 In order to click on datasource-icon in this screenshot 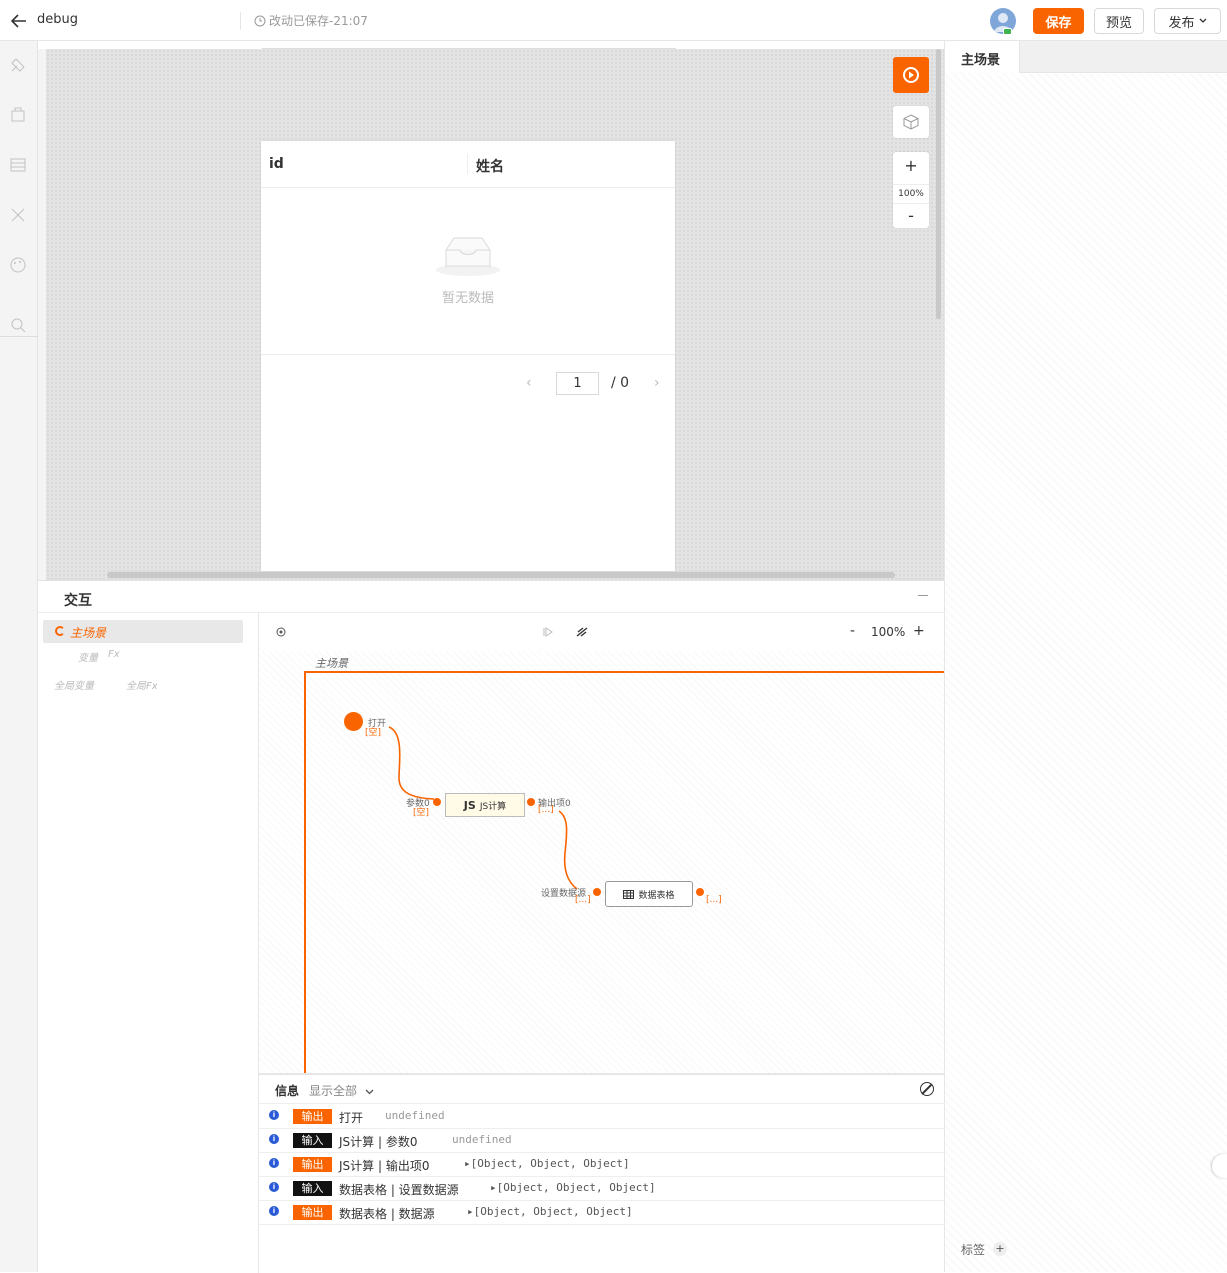, I will do `click(18, 165)`.